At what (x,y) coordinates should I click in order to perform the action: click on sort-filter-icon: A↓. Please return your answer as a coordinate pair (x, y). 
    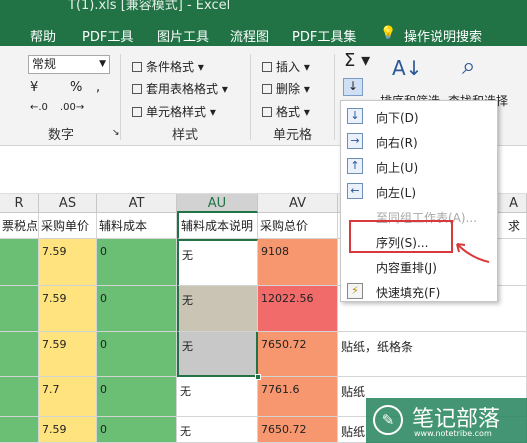
    Looking at the image, I should click on (407, 68).